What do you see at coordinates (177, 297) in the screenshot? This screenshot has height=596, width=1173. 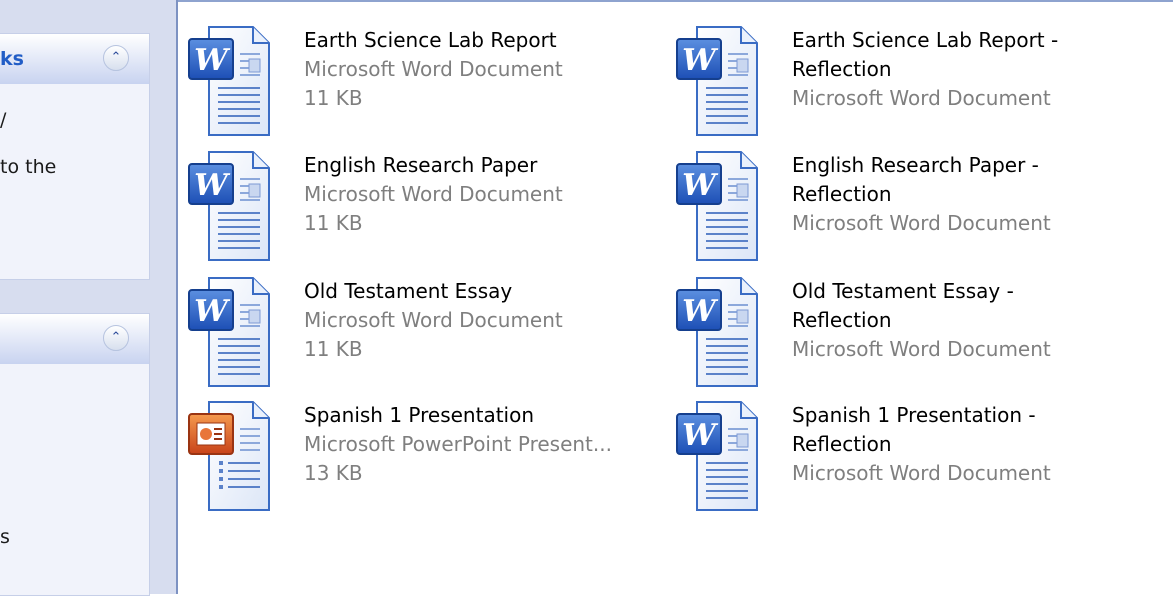 I see `pane-divider` at bounding box center [177, 297].